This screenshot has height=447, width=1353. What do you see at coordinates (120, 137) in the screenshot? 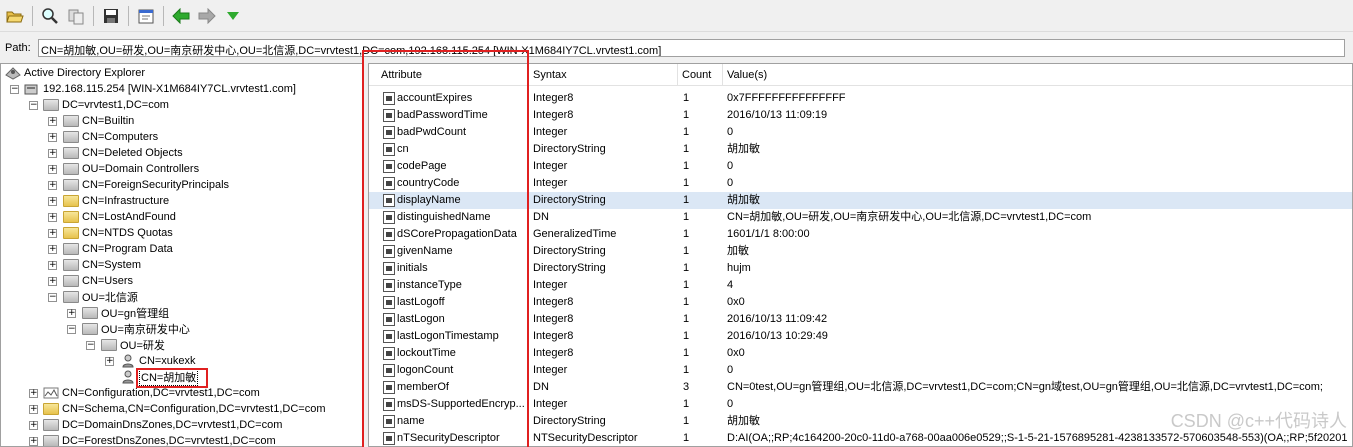
I see `tree-item-label: CN=Computers` at bounding box center [120, 137].